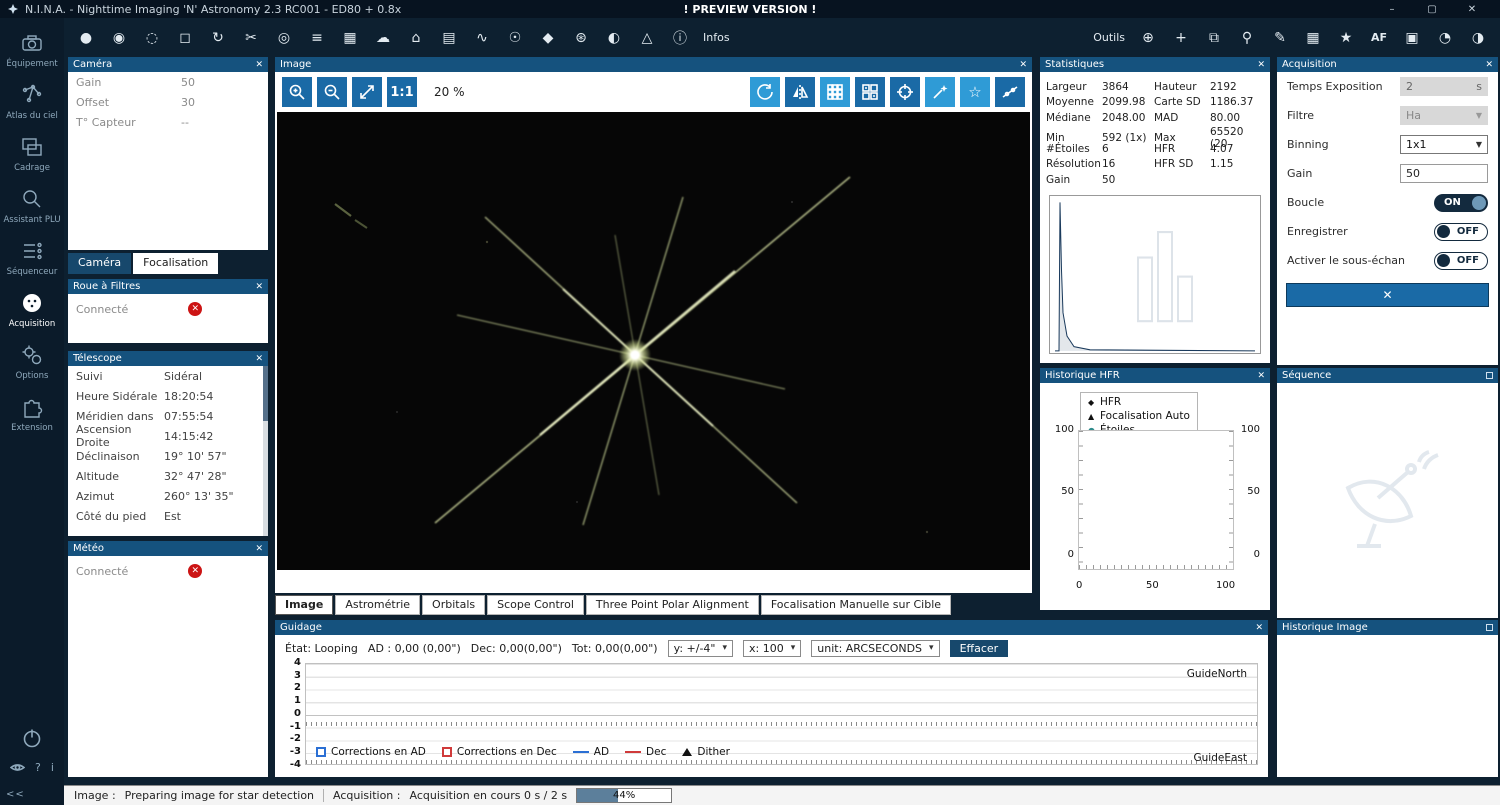 The height and width of the screenshot is (805, 1500). What do you see at coordinates (32, 413) in the screenshot?
I see `sidebar-item-extension: Extension` at bounding box center [32, 413].